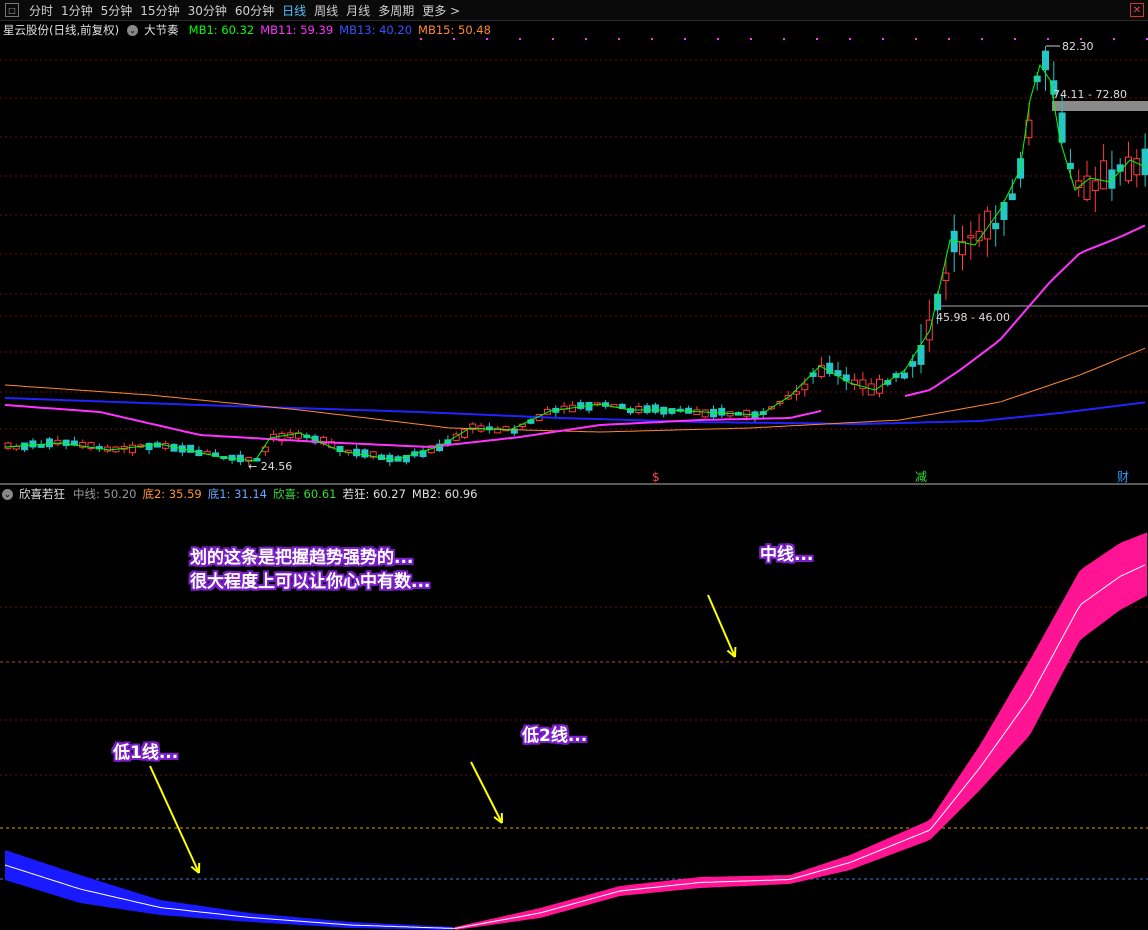 This screenshot has width=1148, height=930. I want to click on stock-name: 星云股份(日线,前复权), so click(61, 30).